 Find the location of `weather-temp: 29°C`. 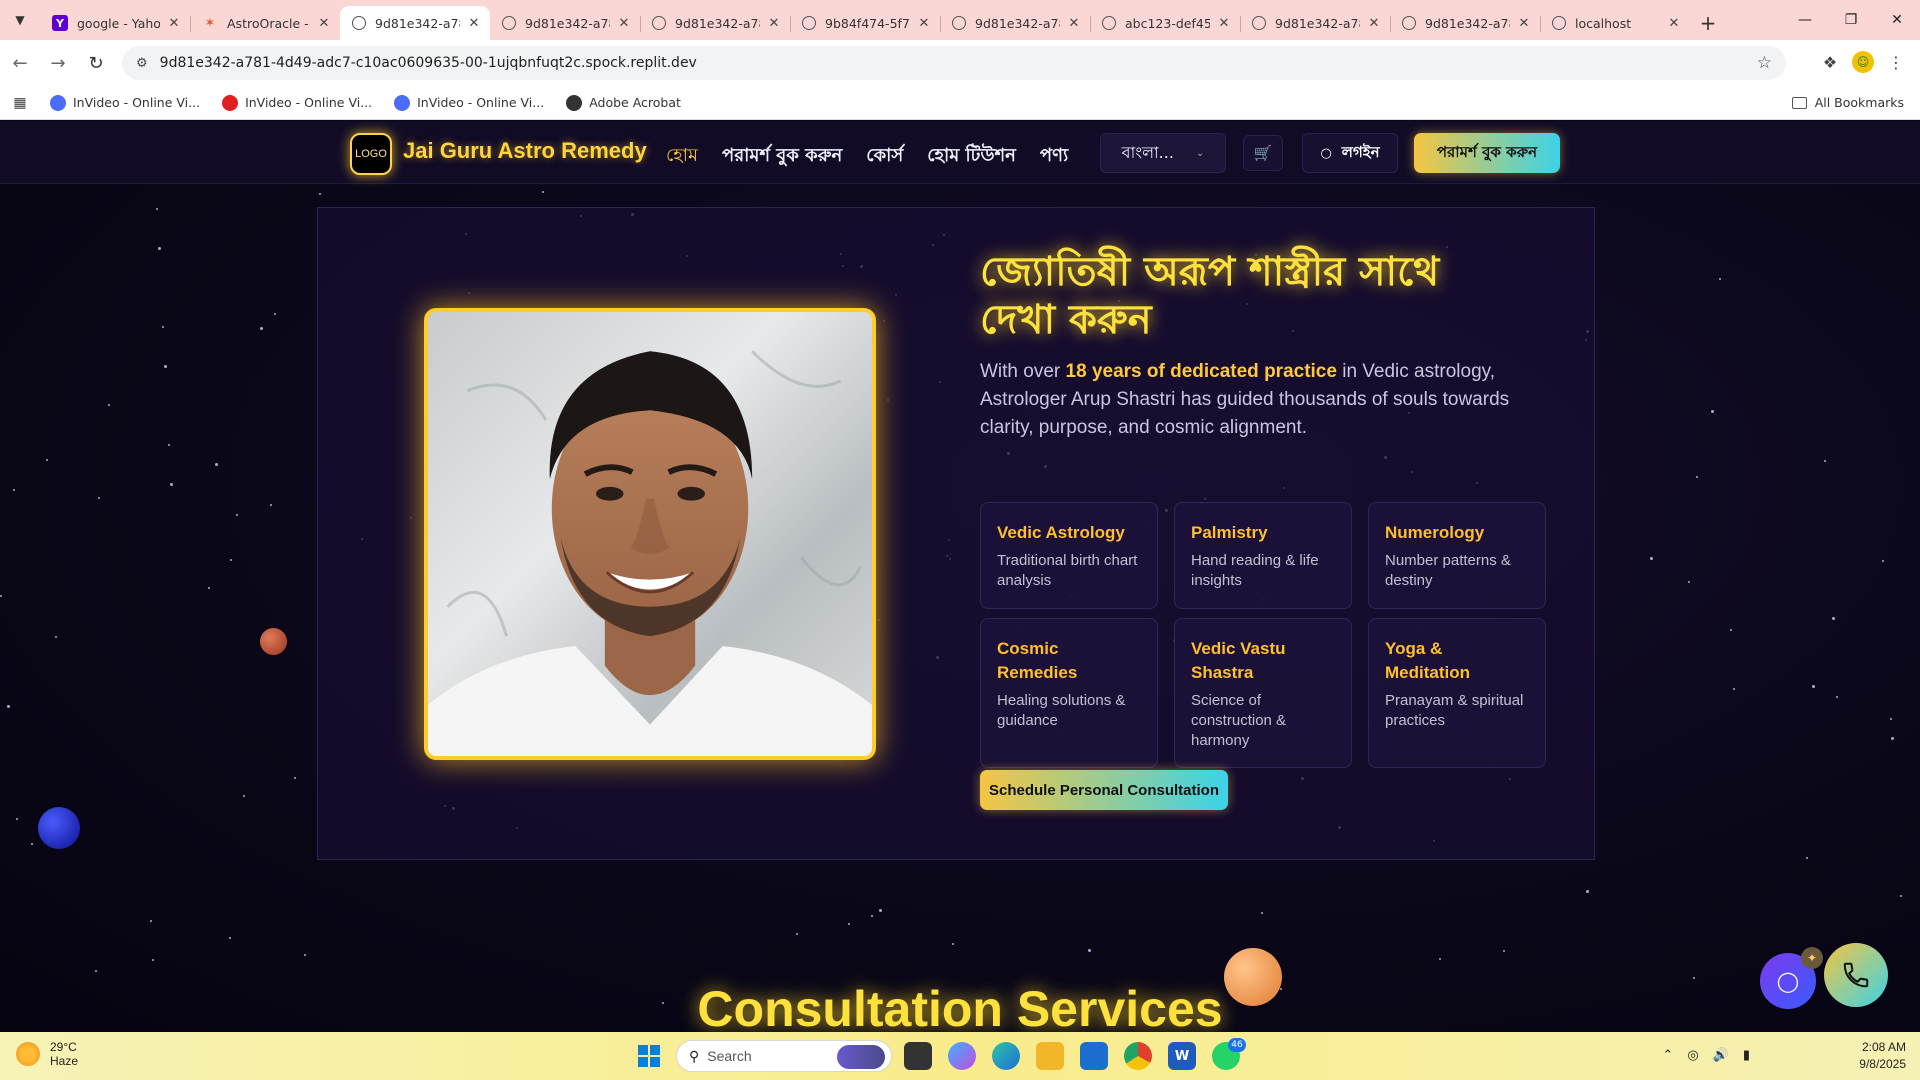

weather-temp: 29°C is located at coordinates (63, 1047).